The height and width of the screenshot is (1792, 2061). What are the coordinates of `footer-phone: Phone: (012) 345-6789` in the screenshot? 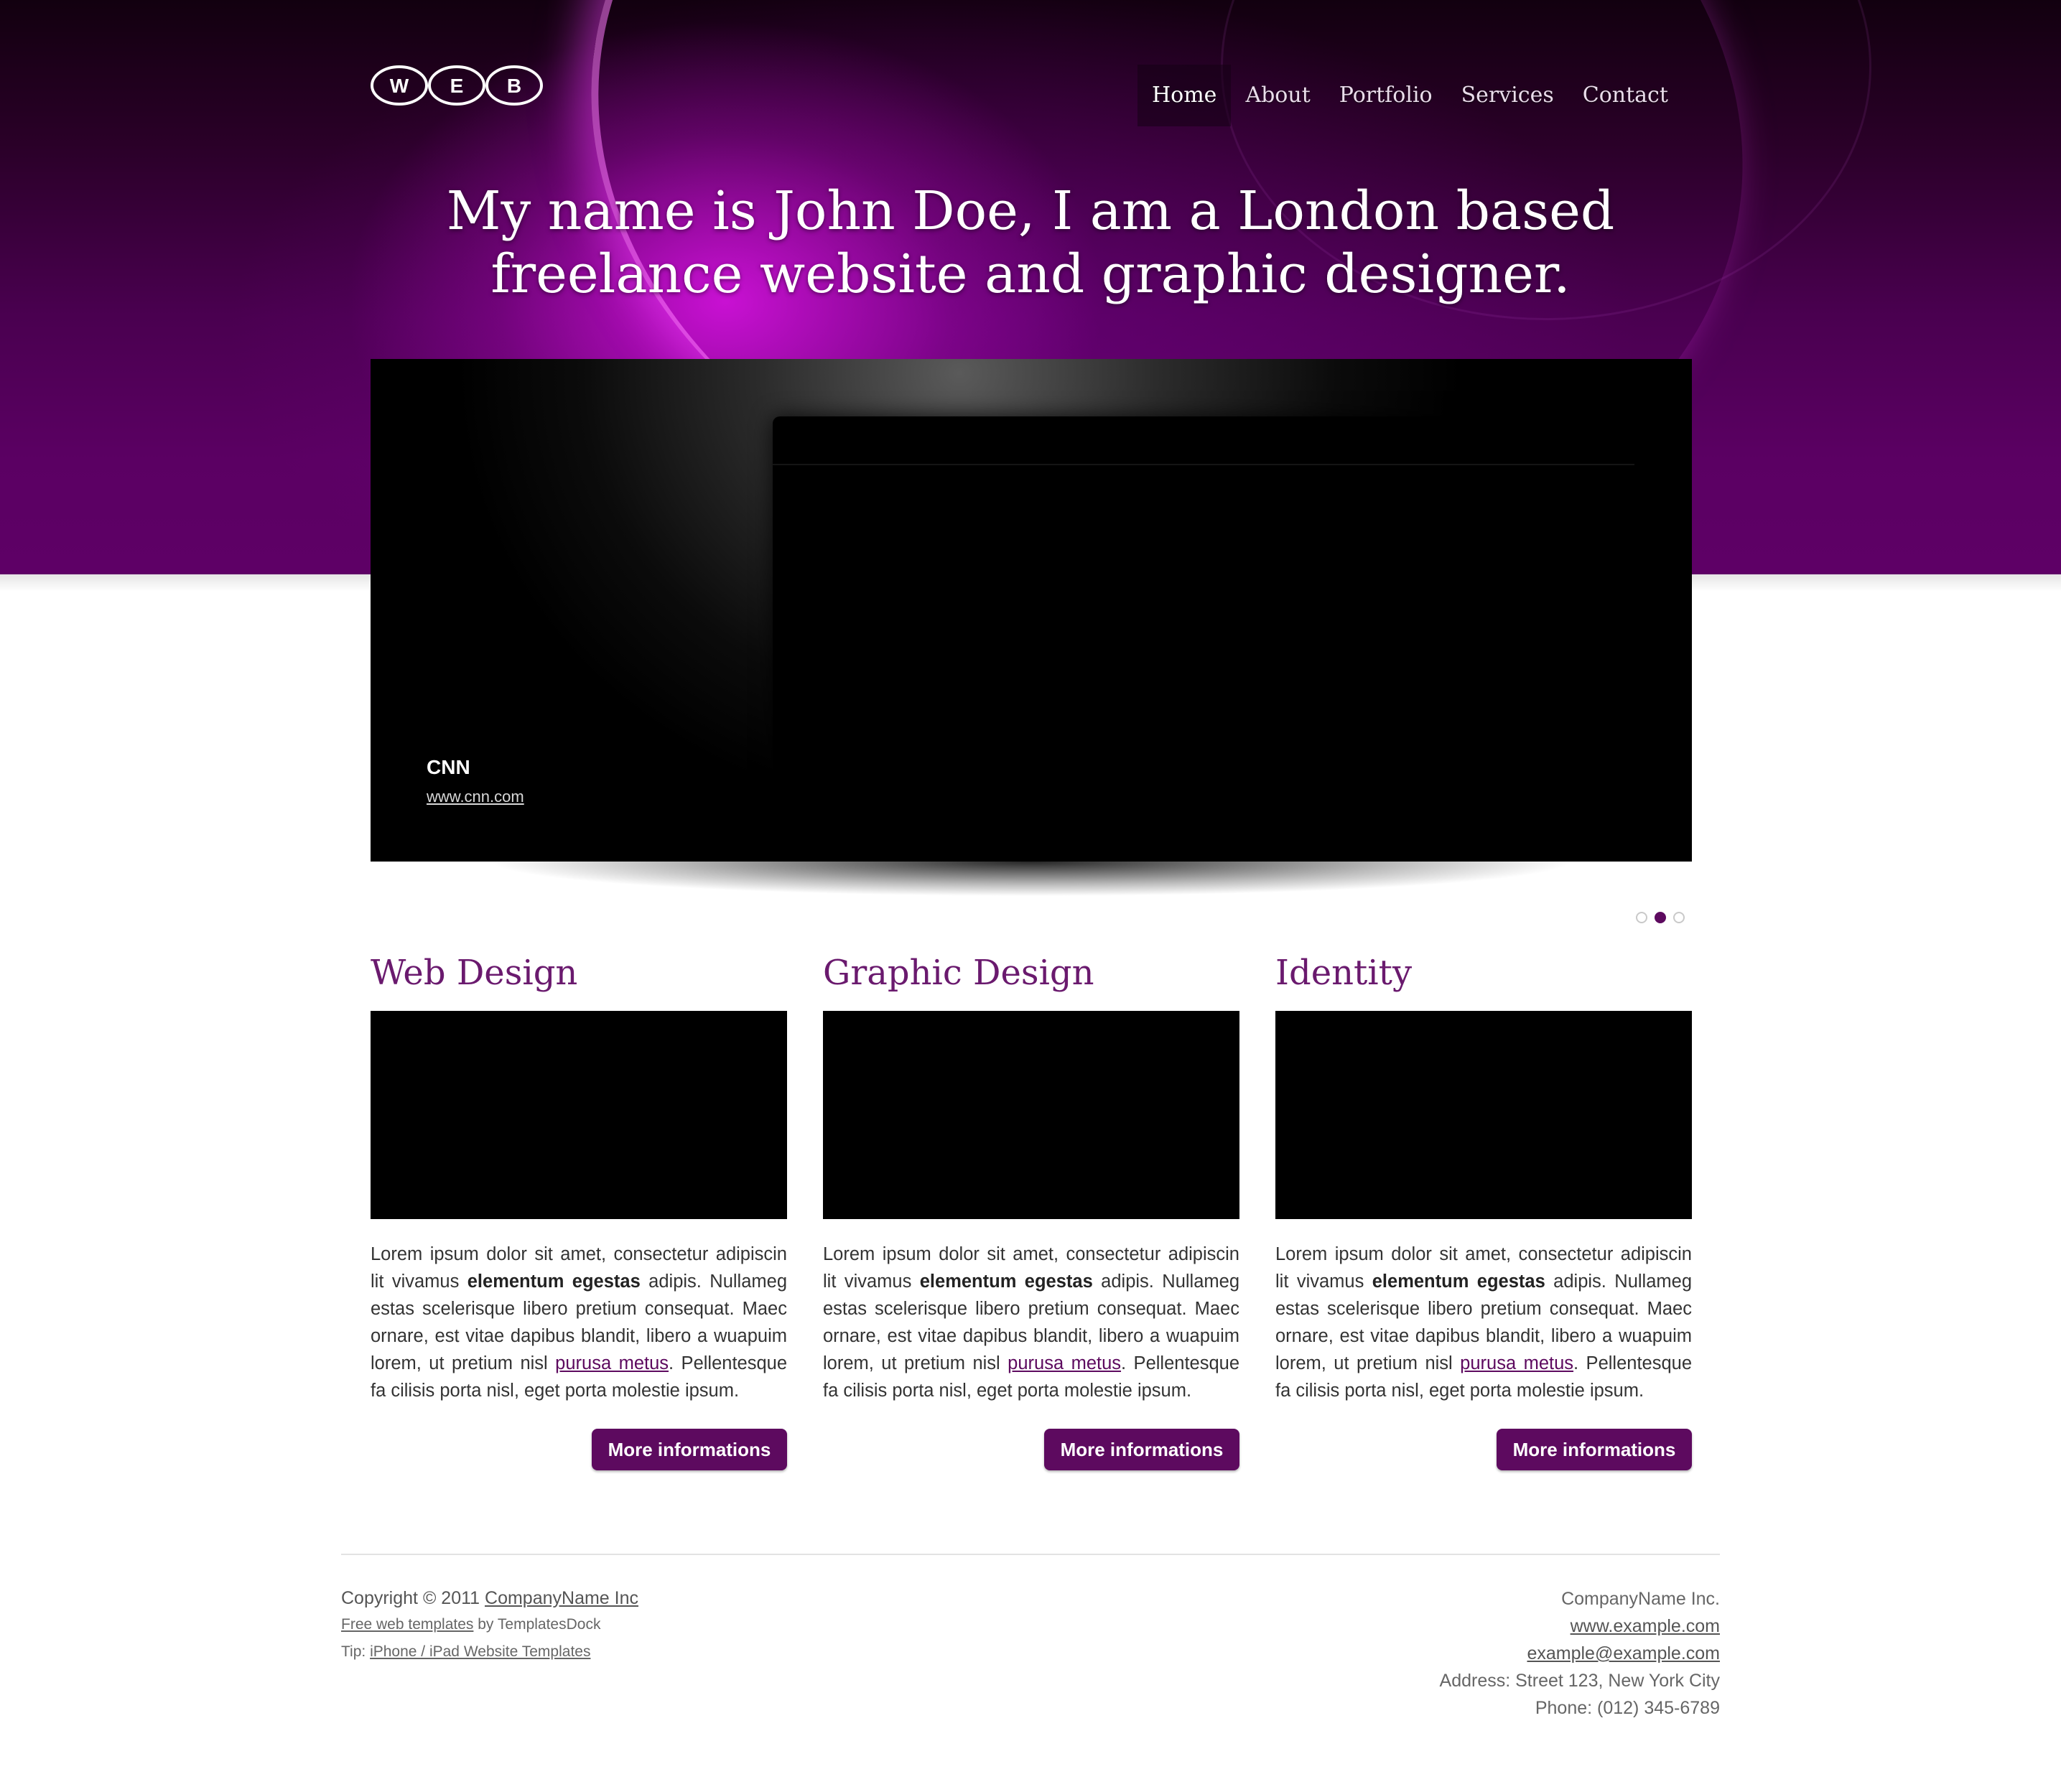 It's located at (1628, 1708).